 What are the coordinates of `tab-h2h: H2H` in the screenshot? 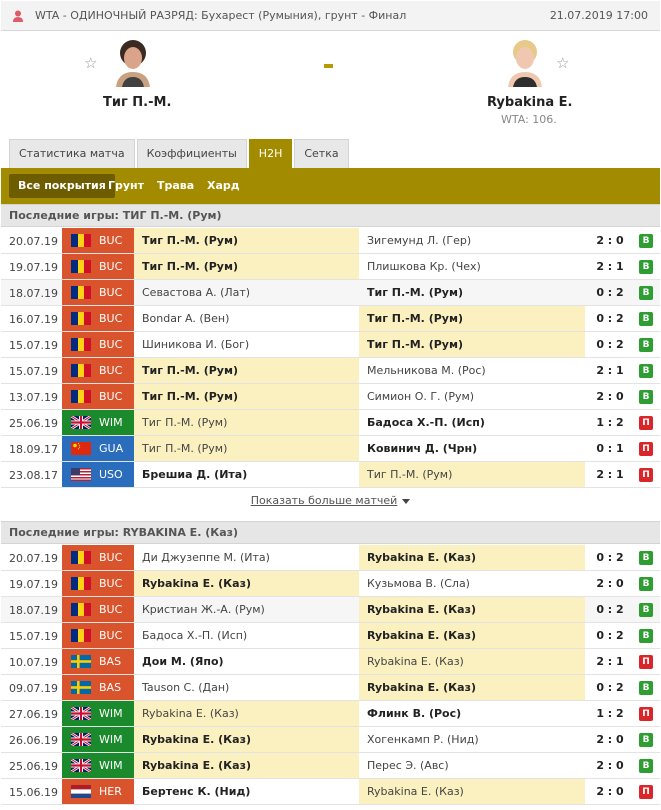 It's located at (270, 153).